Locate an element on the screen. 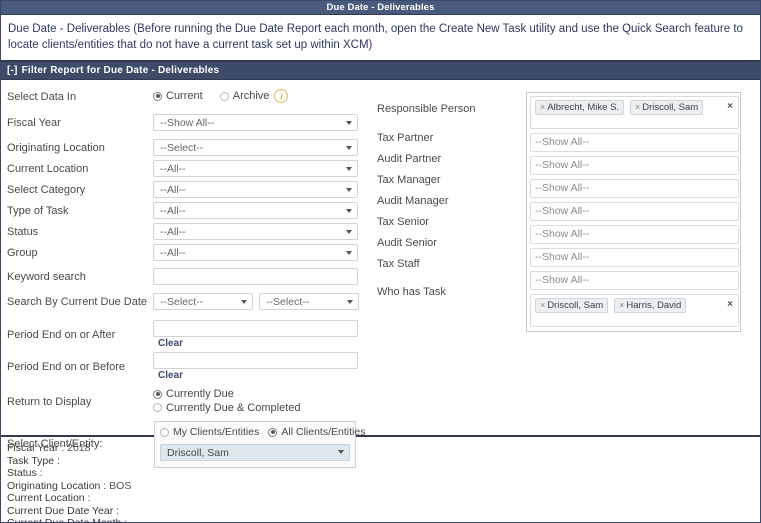  radio-my-clients-dot is located at coordinates (164, 432).